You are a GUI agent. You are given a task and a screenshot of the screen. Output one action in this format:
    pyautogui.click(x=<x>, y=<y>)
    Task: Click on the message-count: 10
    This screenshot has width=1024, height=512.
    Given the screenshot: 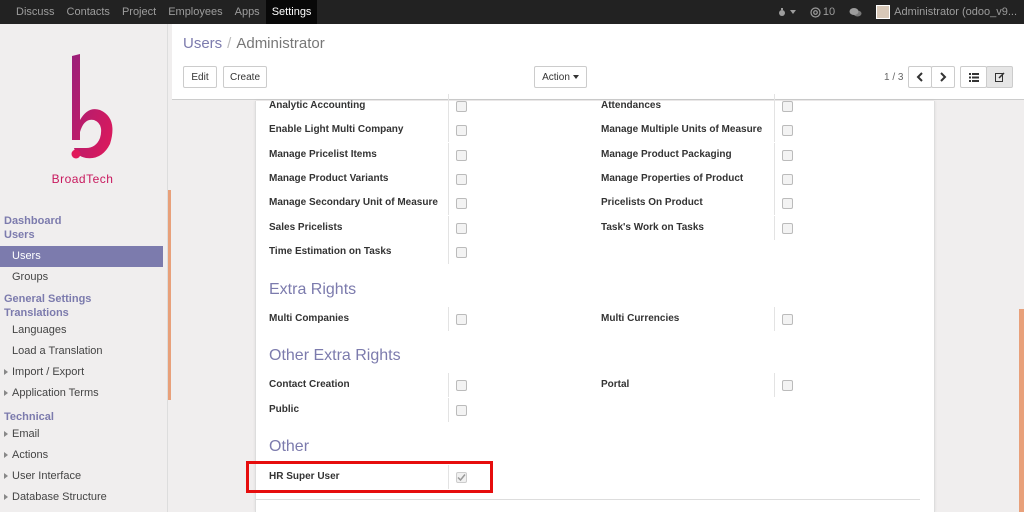 What is the action you would take?
    pyautogui.click(x=829, y=12)
    